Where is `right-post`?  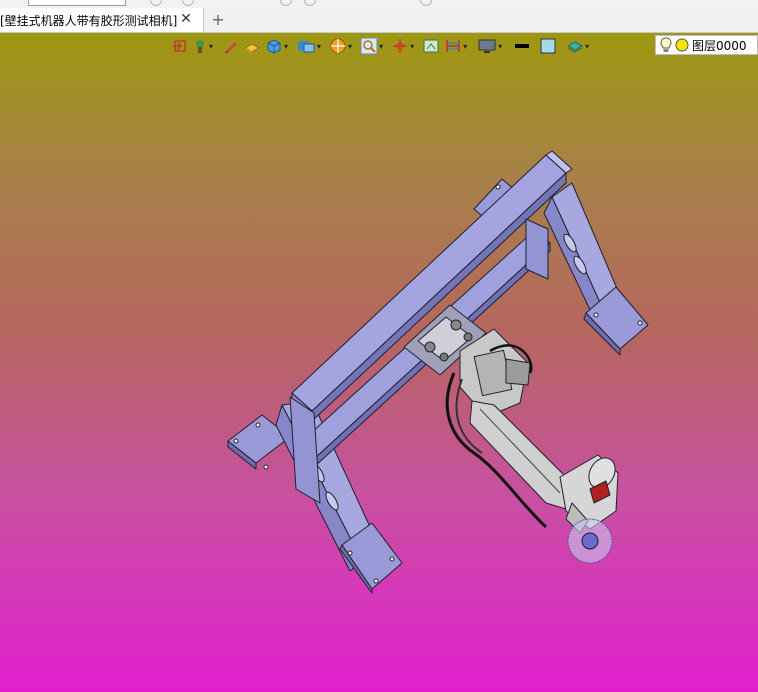 right-post is located at coordinates (537, 249).